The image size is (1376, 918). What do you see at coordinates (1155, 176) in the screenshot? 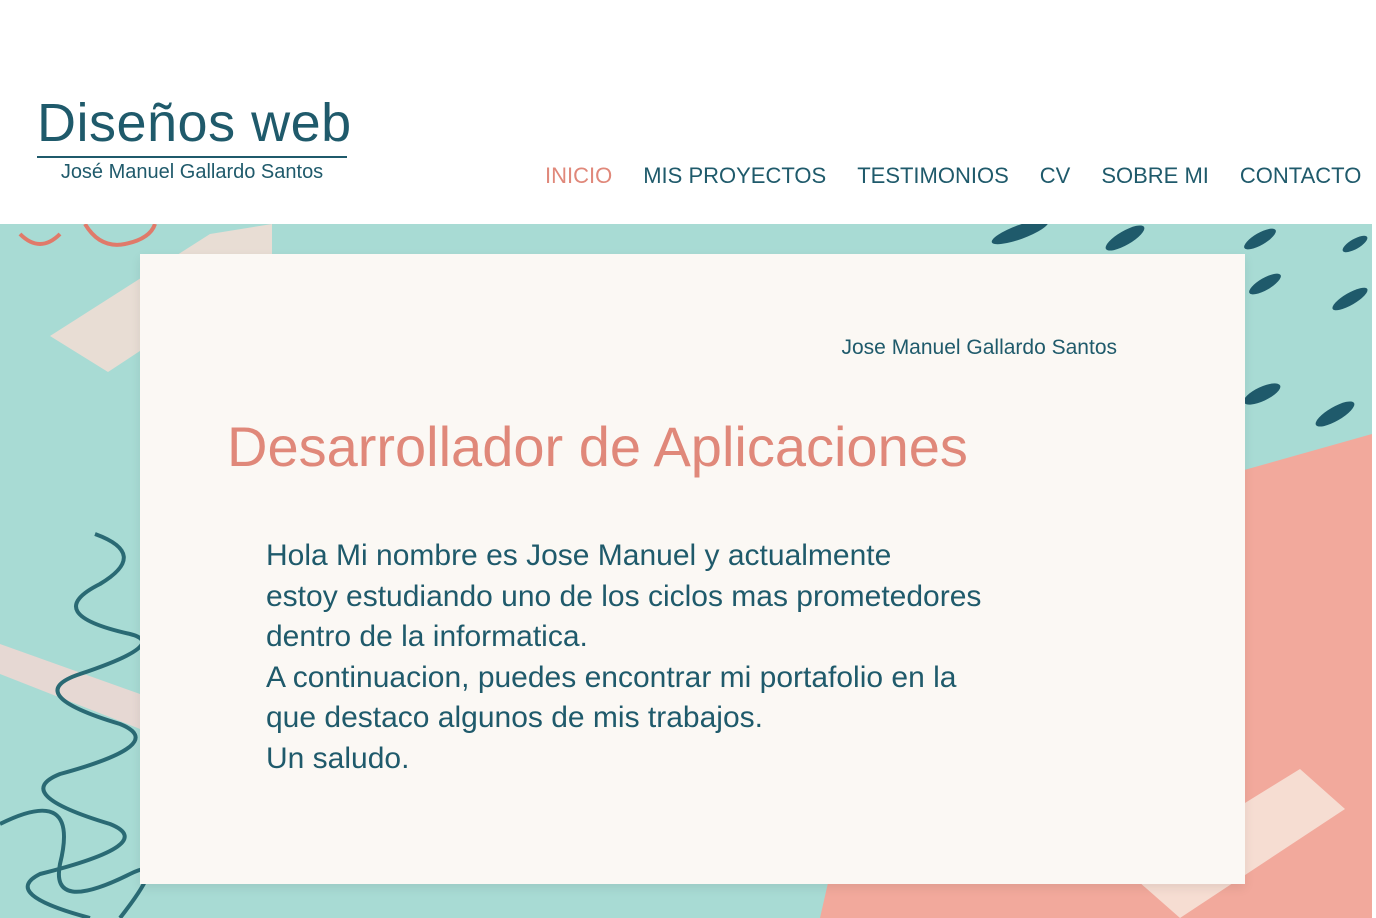
I see `nav-item-sobre-mi: SOBRE MI` at bounding box center [1155, 176].